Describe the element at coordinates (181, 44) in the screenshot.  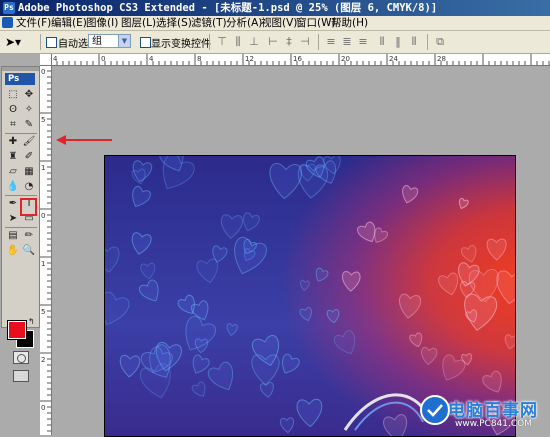
I see `show-transform-label: 显示变换控件` at that location.